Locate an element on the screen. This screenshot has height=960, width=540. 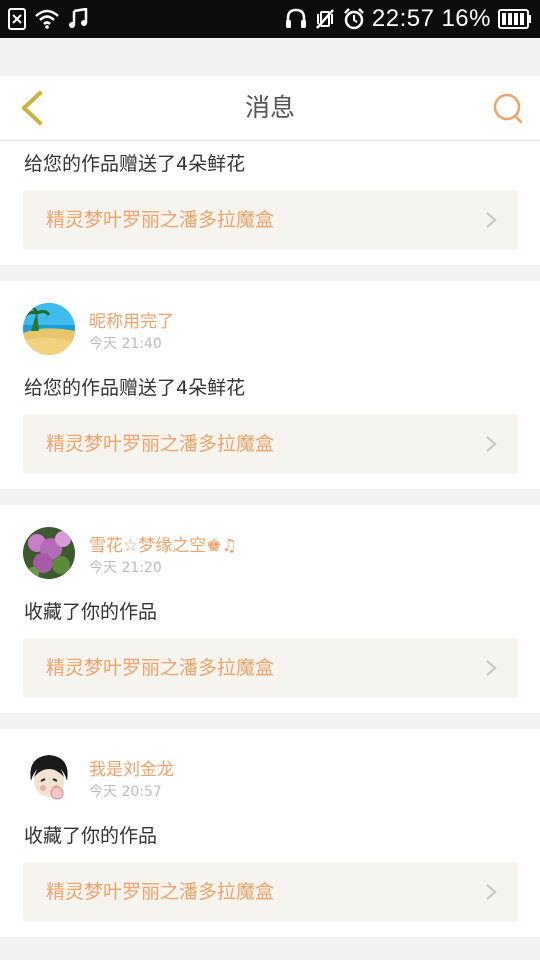
music-note-icon is located at coordinates (78, 19).